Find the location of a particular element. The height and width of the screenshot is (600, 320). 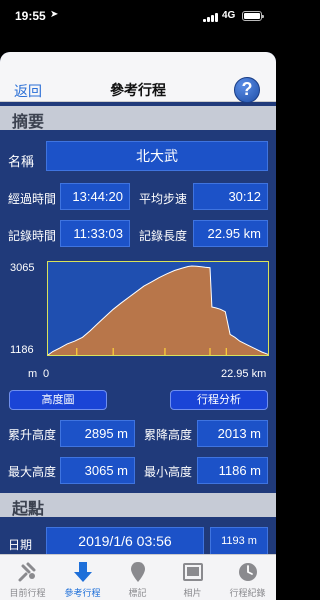

max-elevation-value: 3065 m is located at coordinates (97, 470).